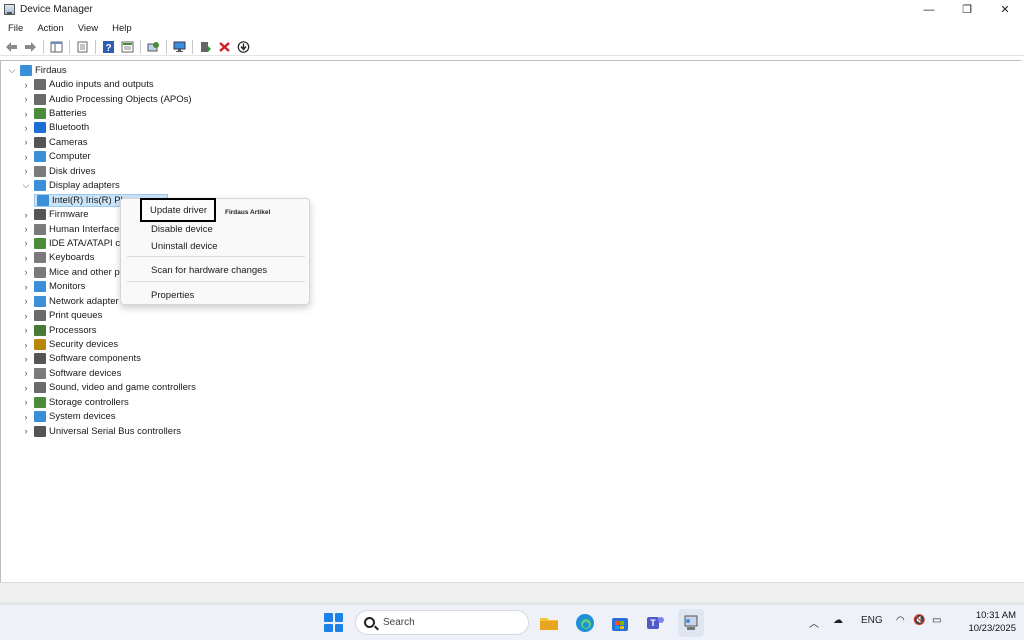 This screenshot has width=1024, height=640. What do you see at coordinates (101, 113) in the screenshot?
I see `tree-item-batteries: › Batteries` at bounding box center [101, 113].